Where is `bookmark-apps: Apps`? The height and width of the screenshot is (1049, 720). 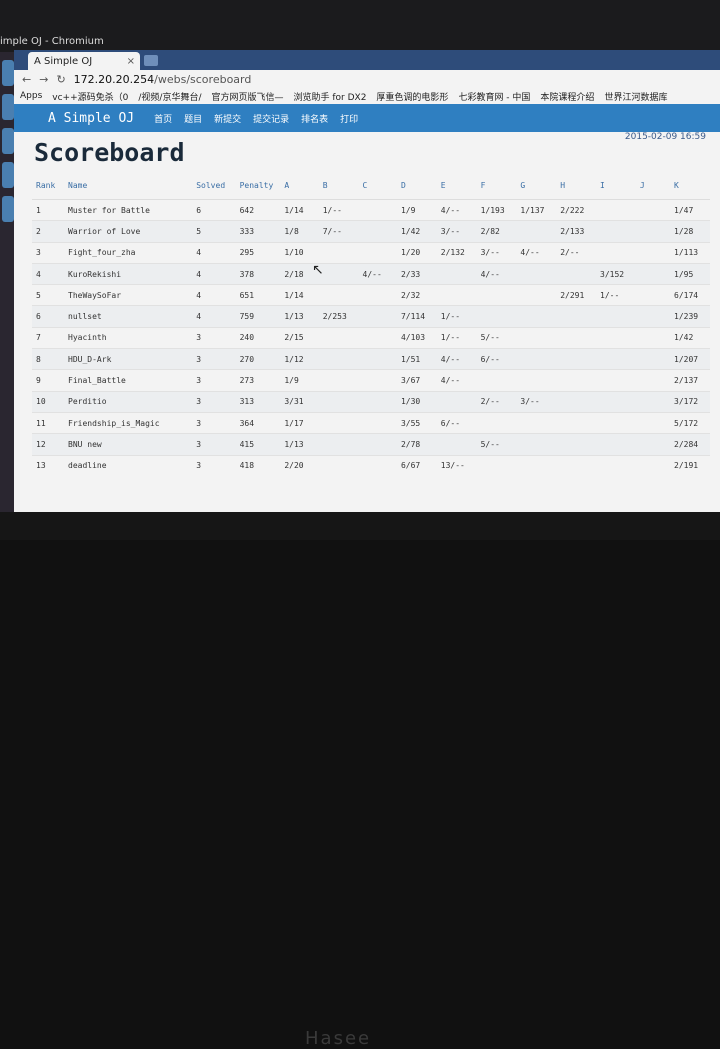
bookmark-apps: Apps is located at coordinates (31, 96).